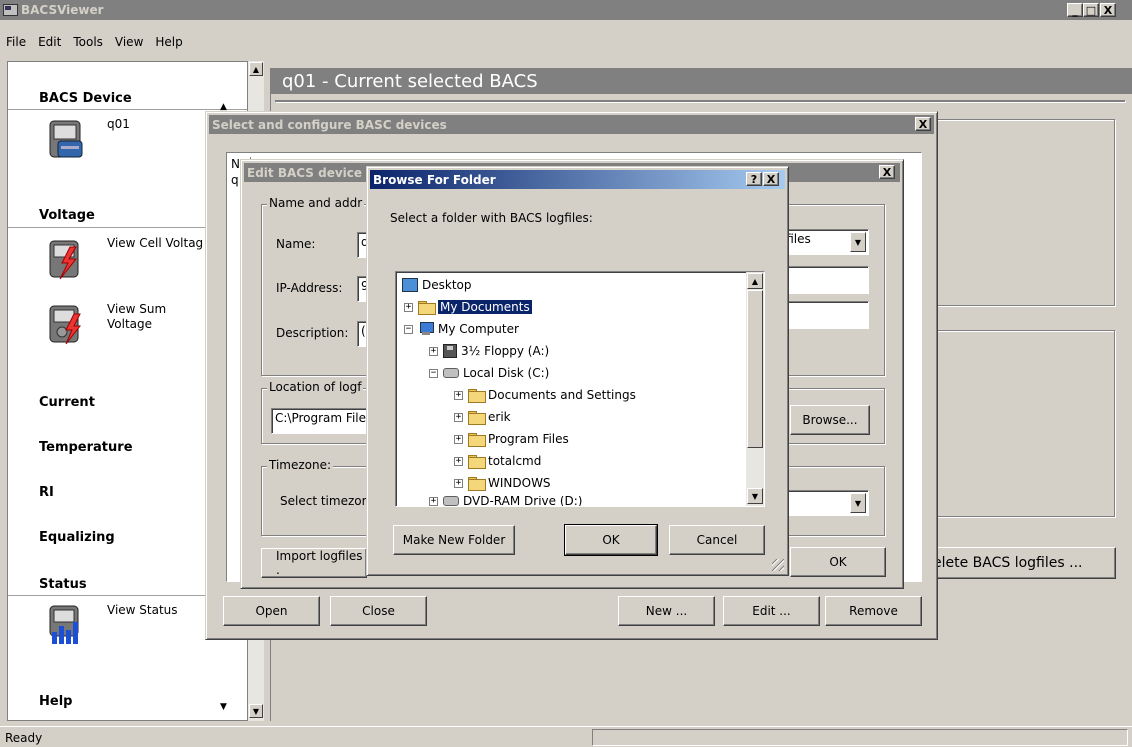 This screenshot has height=747, width=1132. I want to click on scroll-up-button: ▲, so click(256, 69).